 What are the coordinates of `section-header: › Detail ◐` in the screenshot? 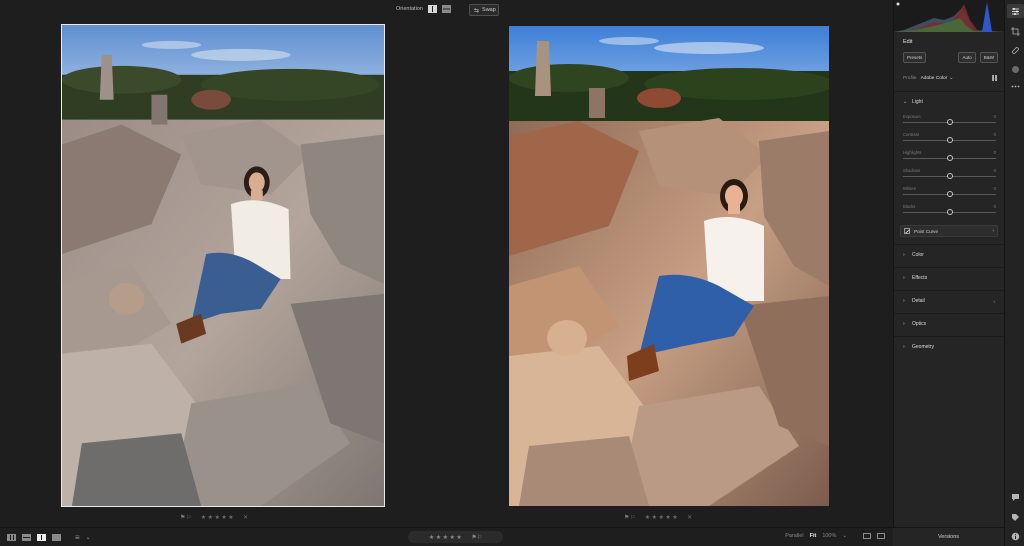 It's located at (949, 301).